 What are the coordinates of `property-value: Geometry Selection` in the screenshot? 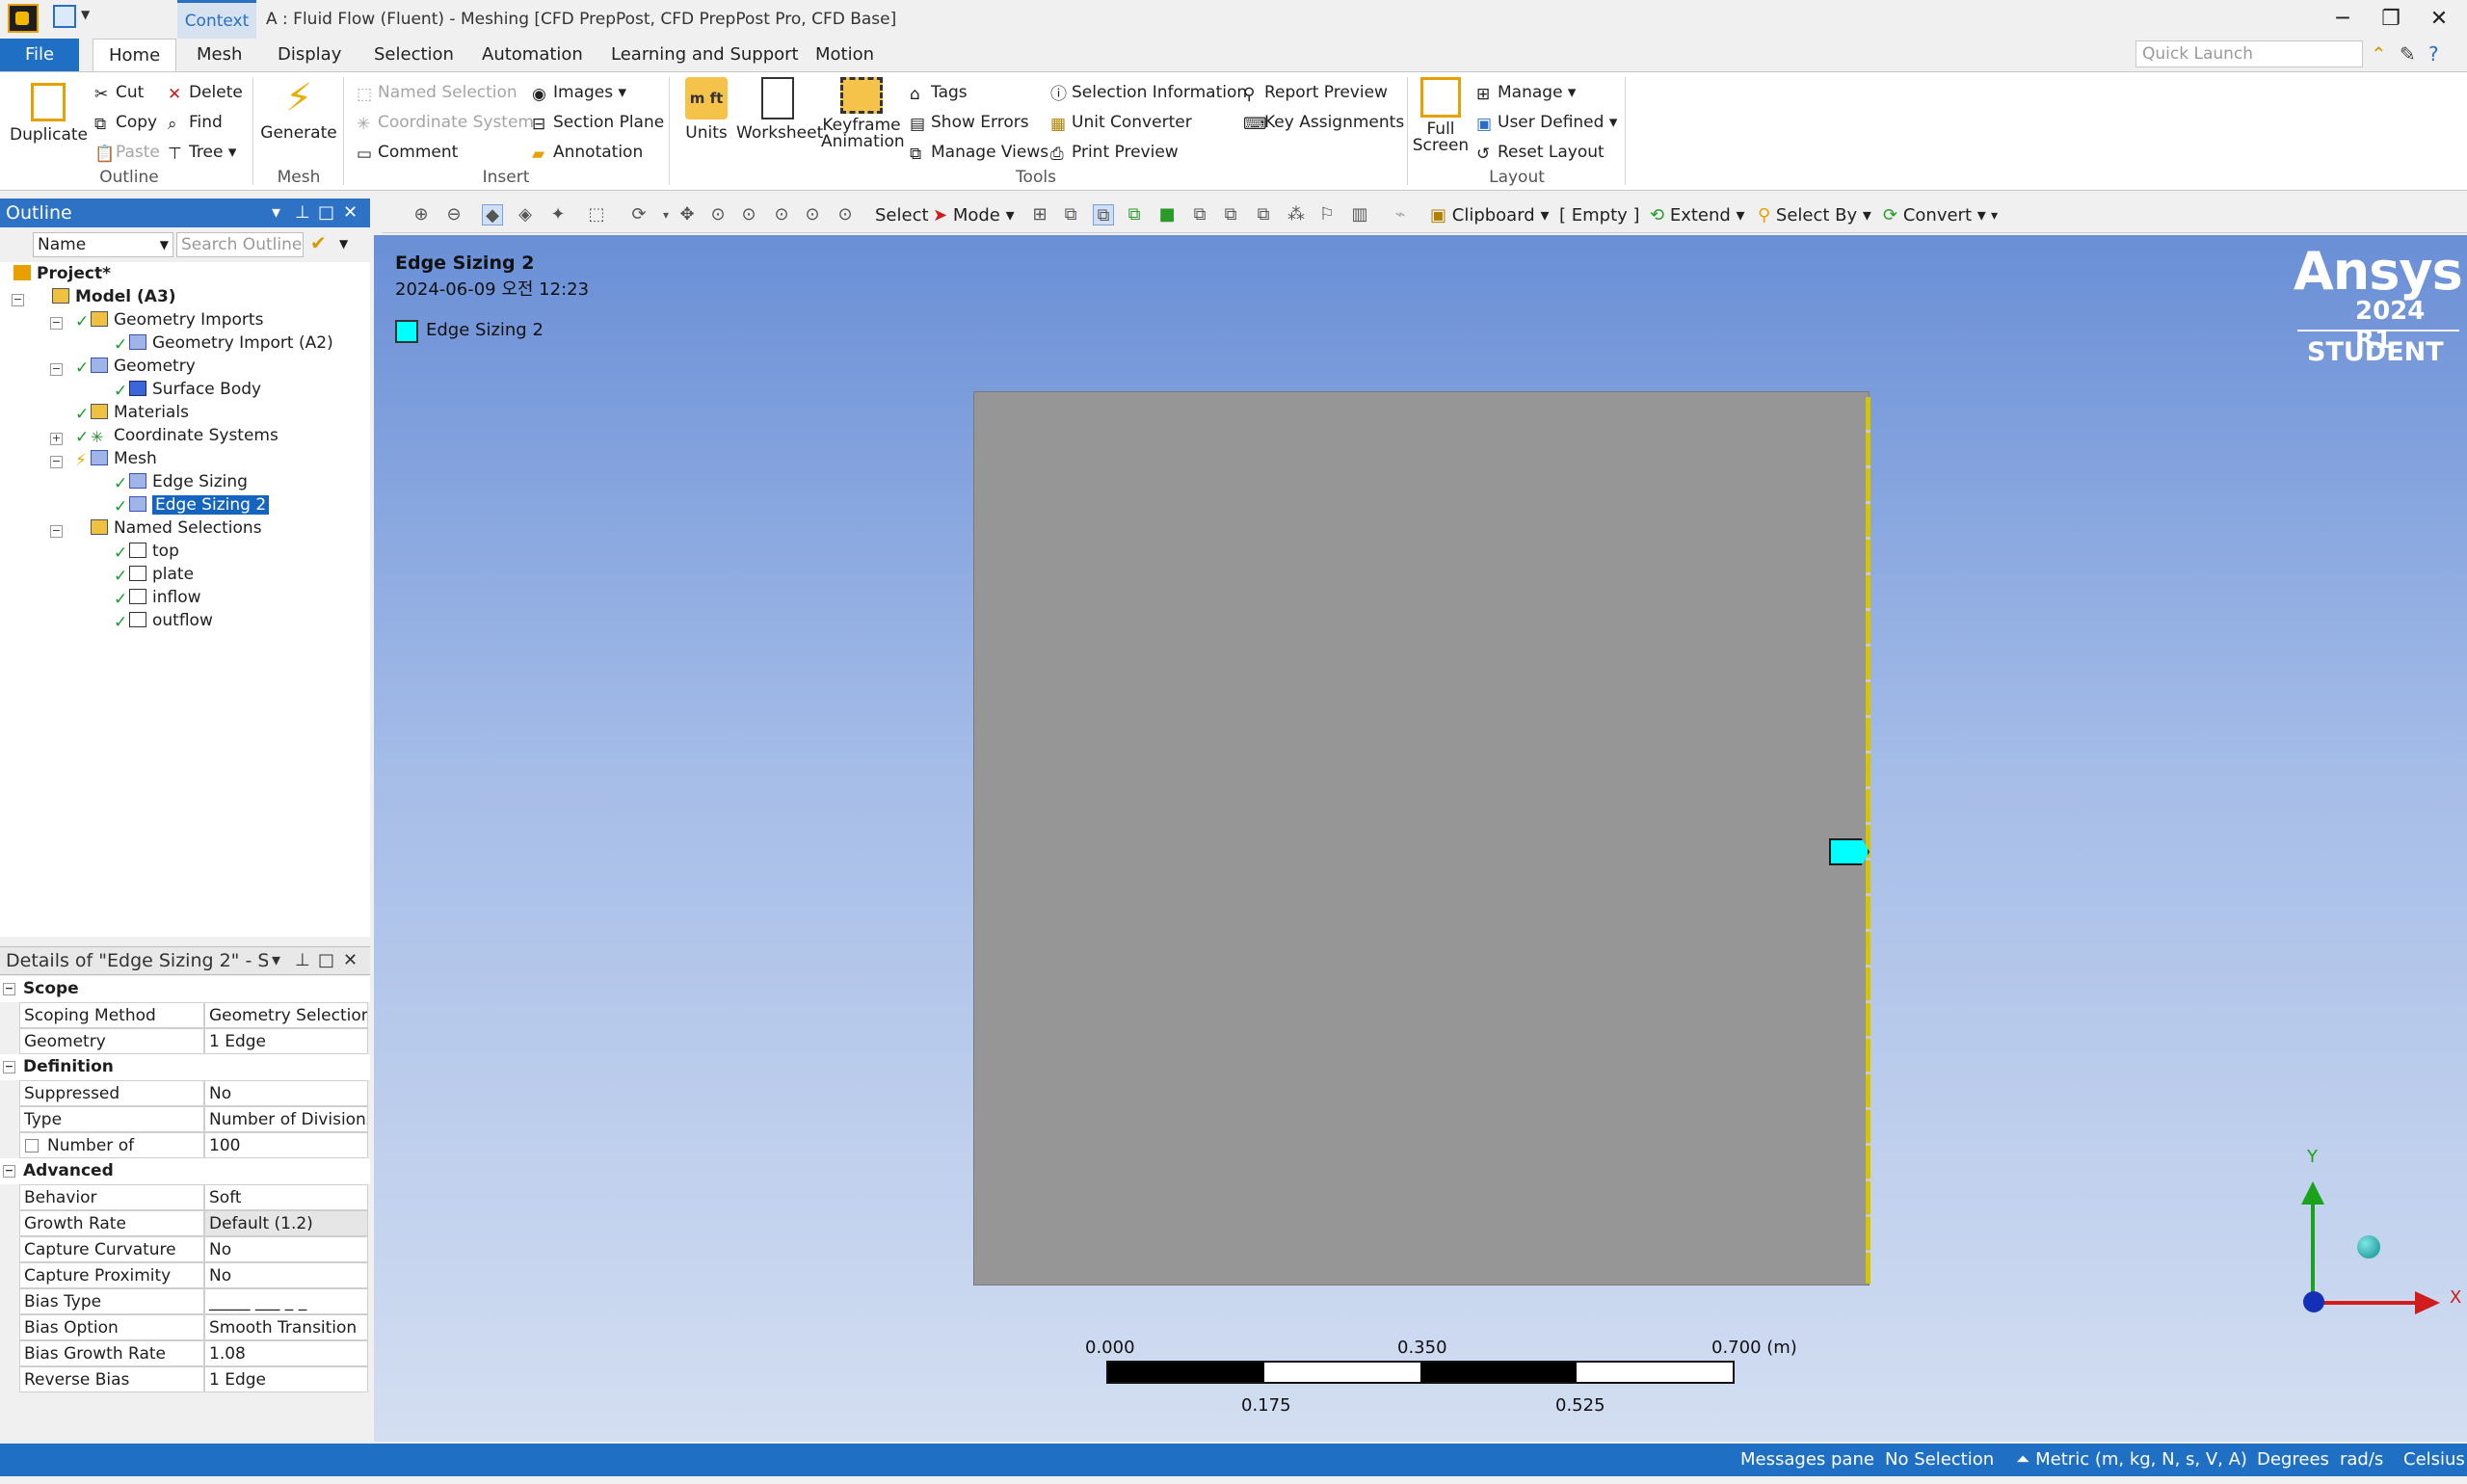 It's located at (286, 1015).